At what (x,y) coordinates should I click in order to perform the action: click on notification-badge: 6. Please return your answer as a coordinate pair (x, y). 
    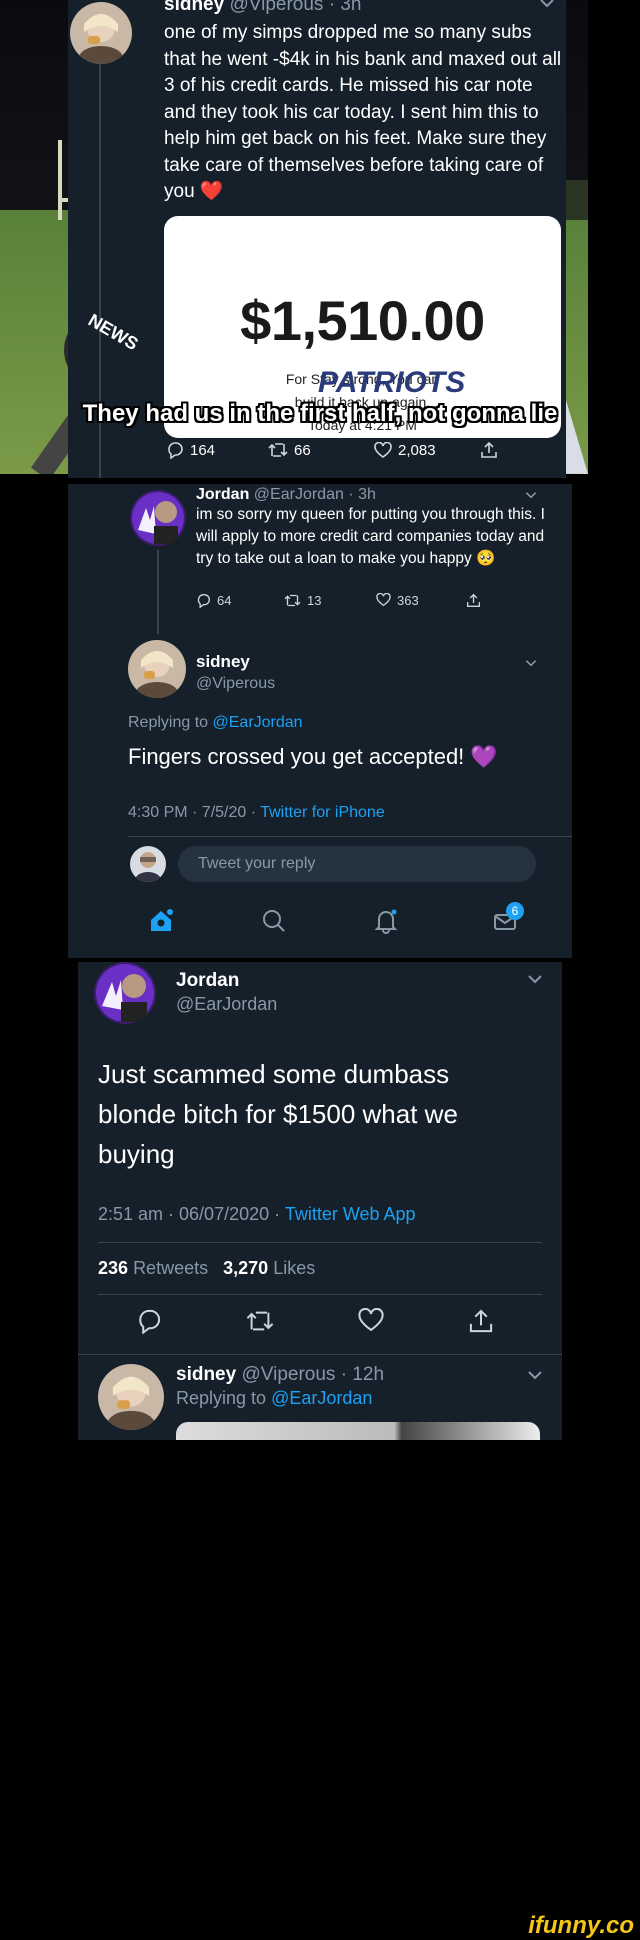
    Looking at the image, I should click on (515, 911).